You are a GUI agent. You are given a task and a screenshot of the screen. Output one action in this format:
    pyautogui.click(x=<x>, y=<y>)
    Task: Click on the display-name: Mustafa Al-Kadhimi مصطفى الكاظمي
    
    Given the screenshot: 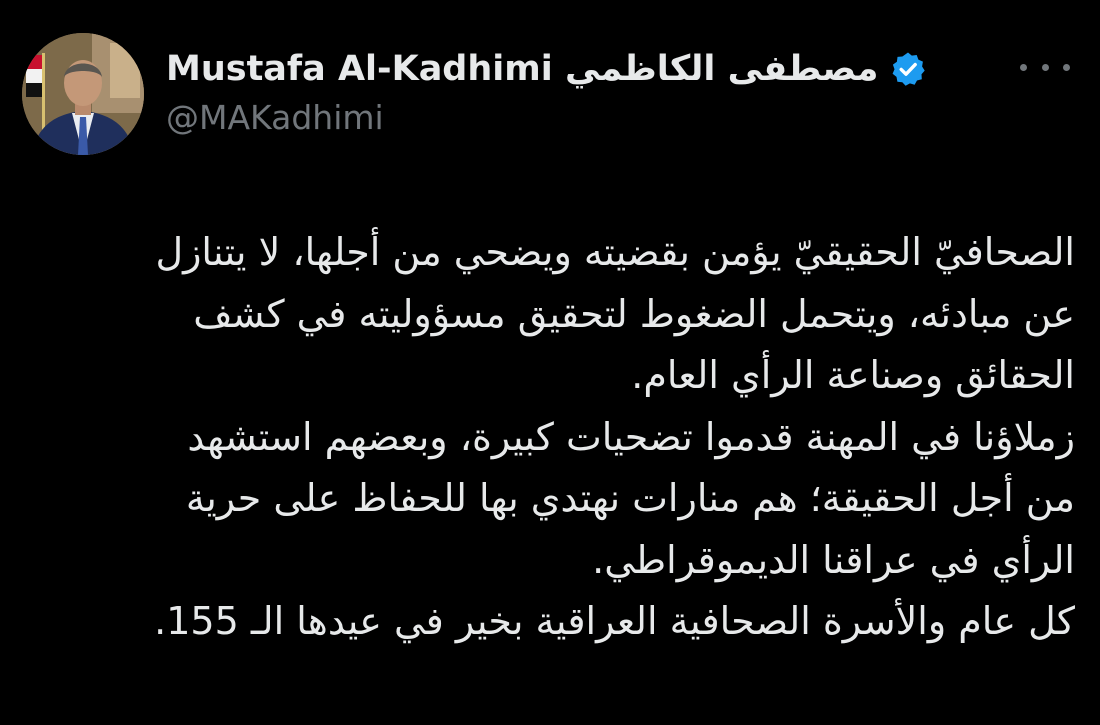 What is the action you would take?
    pyautogui.click(x=522, y=69)
    